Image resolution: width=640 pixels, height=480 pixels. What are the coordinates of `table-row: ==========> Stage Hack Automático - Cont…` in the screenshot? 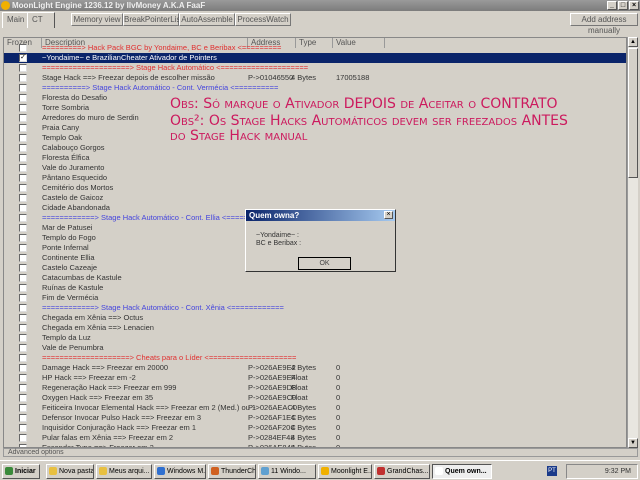 It's located at (315, 88).